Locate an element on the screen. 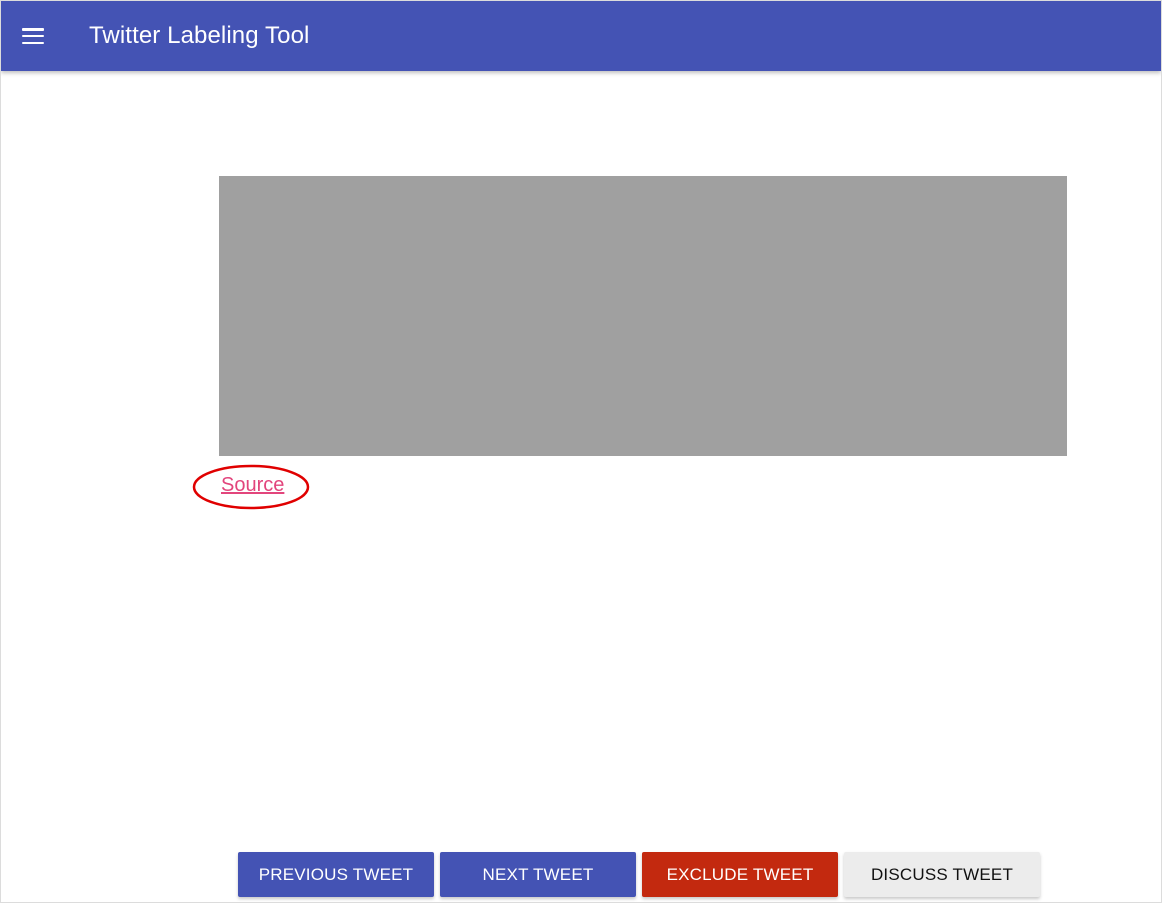  app-bar: Twitter Labeling Tool is located at coordinates (581, 36).